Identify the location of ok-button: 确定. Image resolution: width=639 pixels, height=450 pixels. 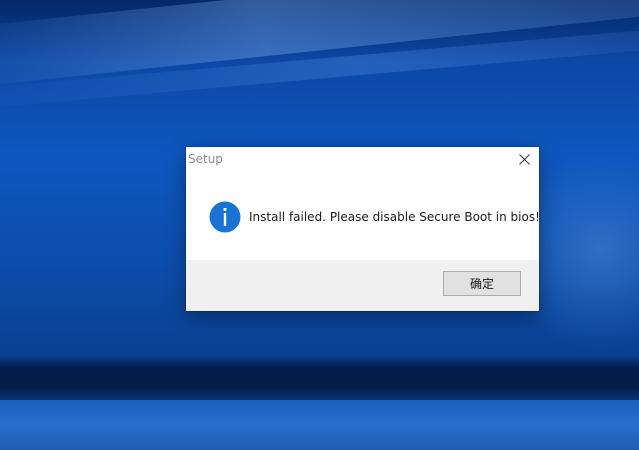
(482, 283).